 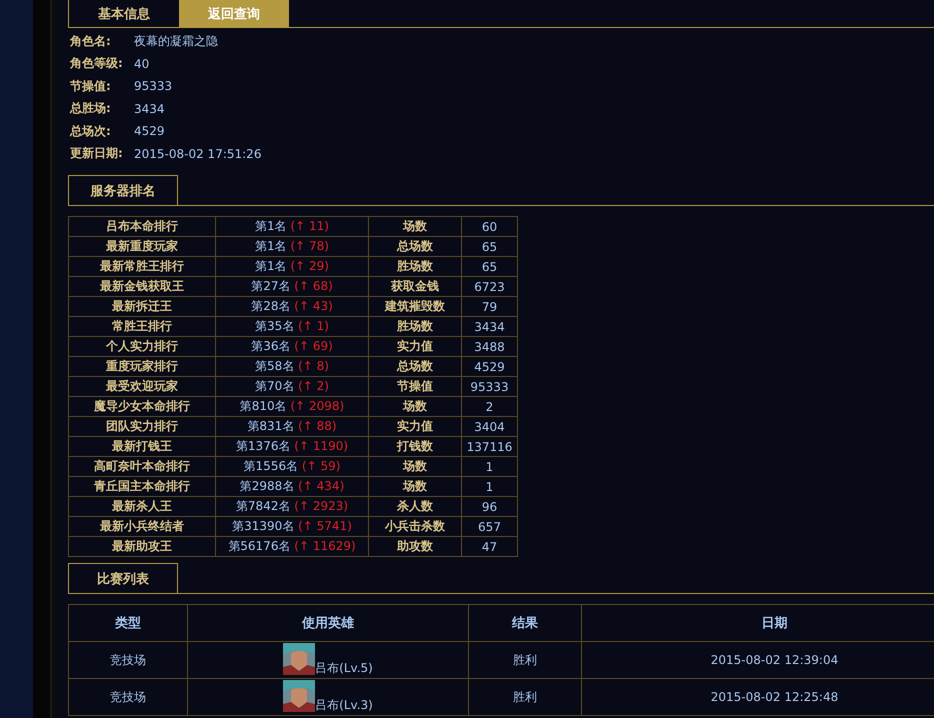 I want to click on table-cell: 吕布本命排行, so click(x=142, y=226).